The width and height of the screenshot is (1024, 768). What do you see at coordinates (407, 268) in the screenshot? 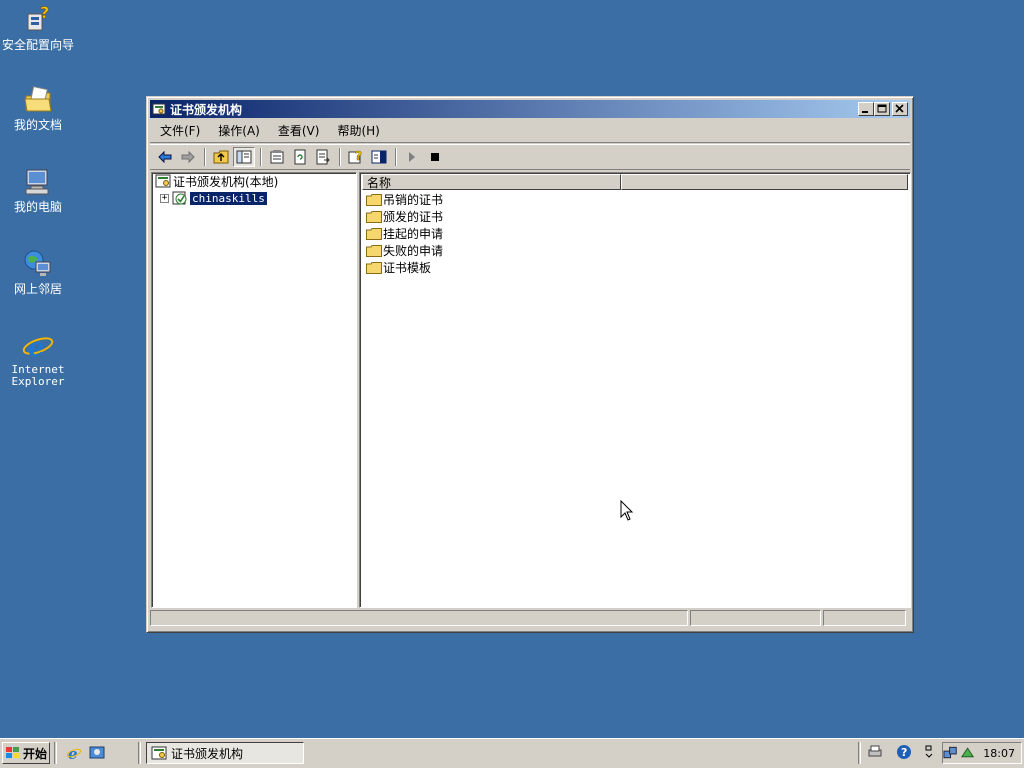
I see `list-item-label: 证书模板` at bounding box center [407, 268].